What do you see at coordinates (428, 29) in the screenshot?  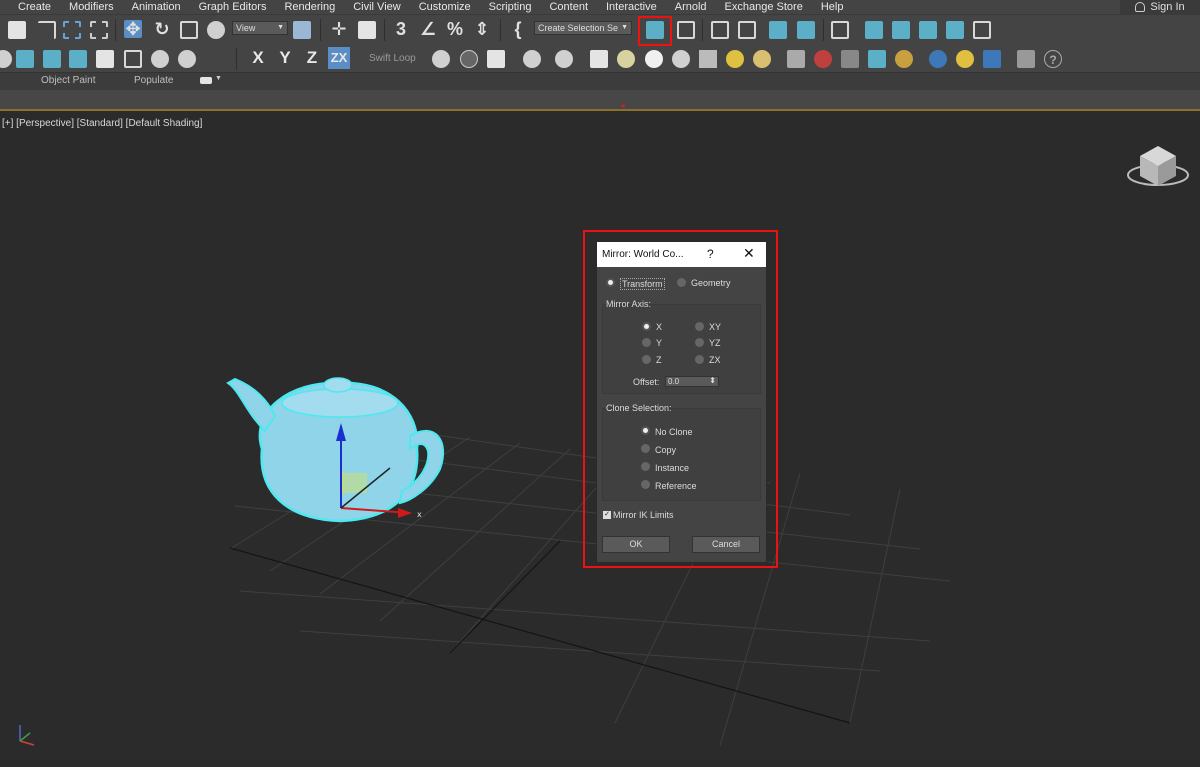 I see `angle-snap-icon: ∠` at bounding box center [428, 29].